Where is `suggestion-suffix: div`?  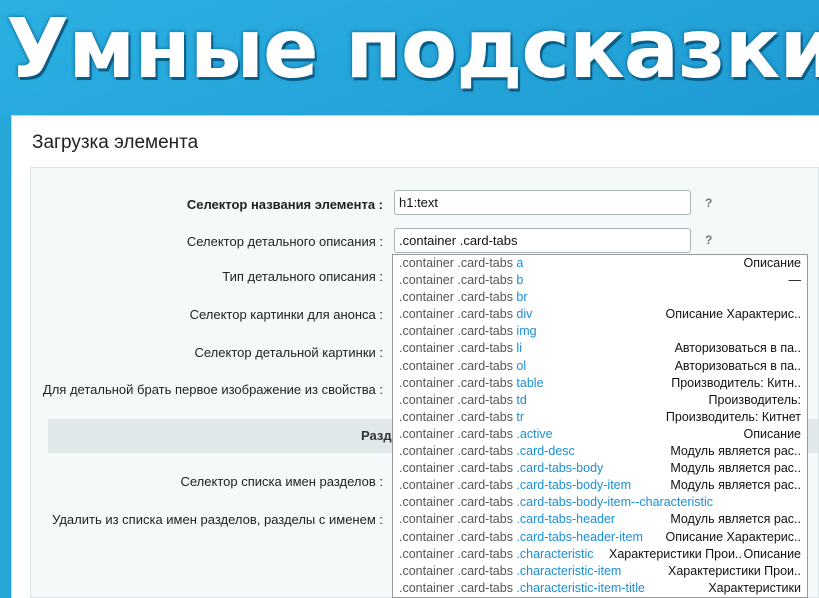
suggestion-suffix: div is located at coordinates (524, 314).